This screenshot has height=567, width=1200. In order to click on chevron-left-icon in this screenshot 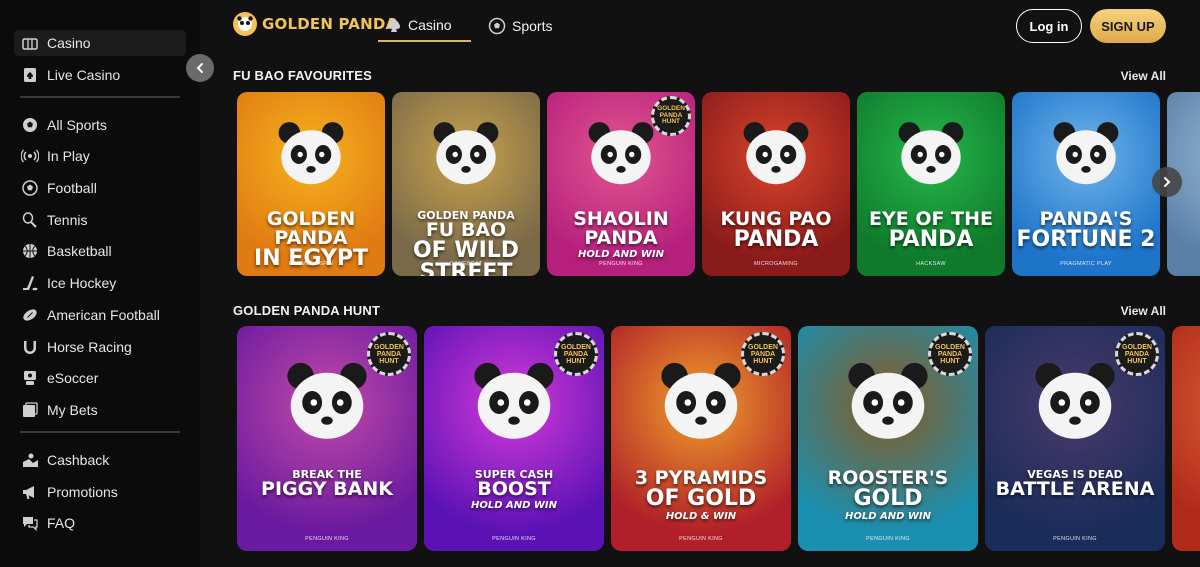, I will do `click(199, 68)`.